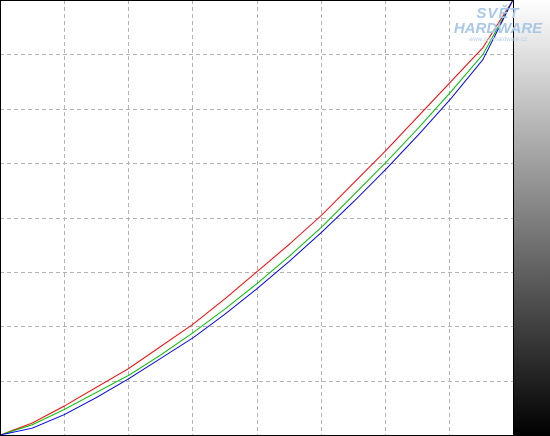 Image resolution: width=550 pixels, height=436 pixels. Describe the element at coordinates (532, 218) in the screenshot. I see `grayscale-gradient-bar` at that location.